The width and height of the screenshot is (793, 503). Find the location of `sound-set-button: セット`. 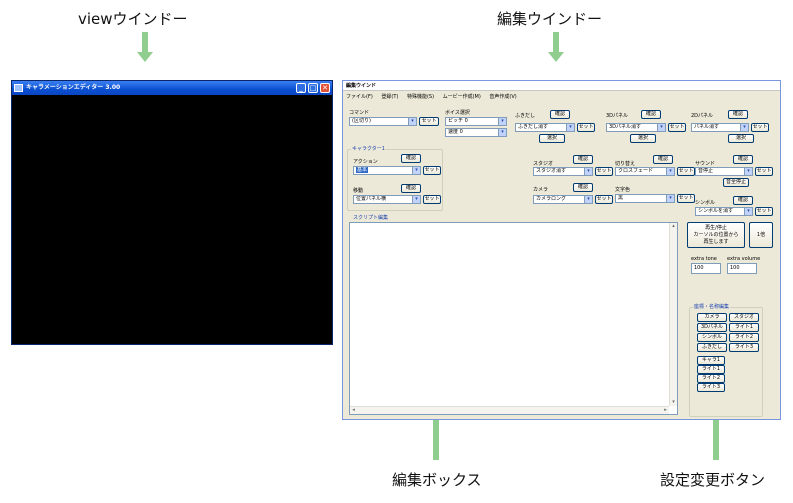

sound-set-button: セット is located at coordinates (764, 171).